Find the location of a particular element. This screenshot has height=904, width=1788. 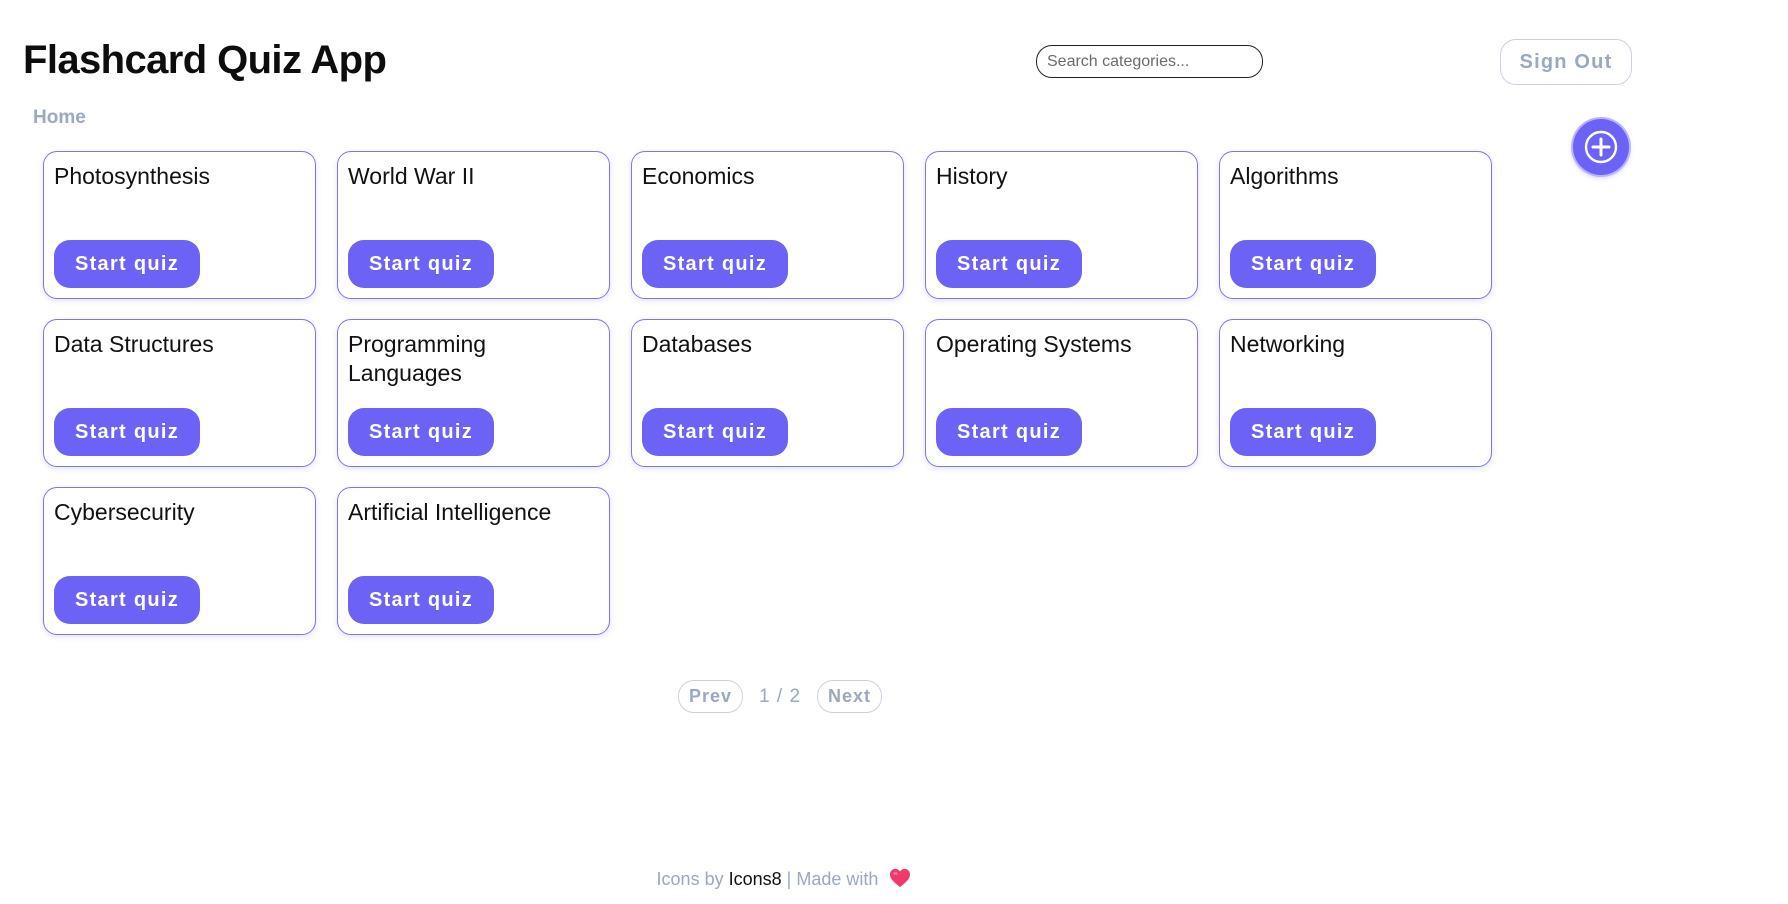

add-category-button is located at coordinates (1601, 147).